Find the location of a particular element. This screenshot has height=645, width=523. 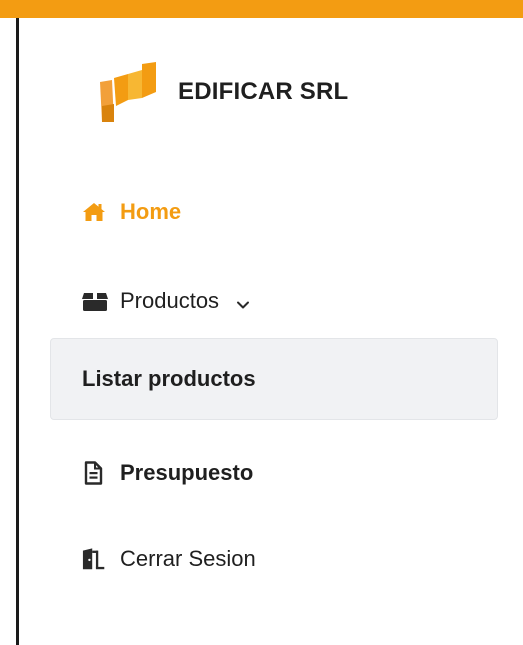

nav-item-presupuesto: Presupuesto is located at coordinates (167, 473).